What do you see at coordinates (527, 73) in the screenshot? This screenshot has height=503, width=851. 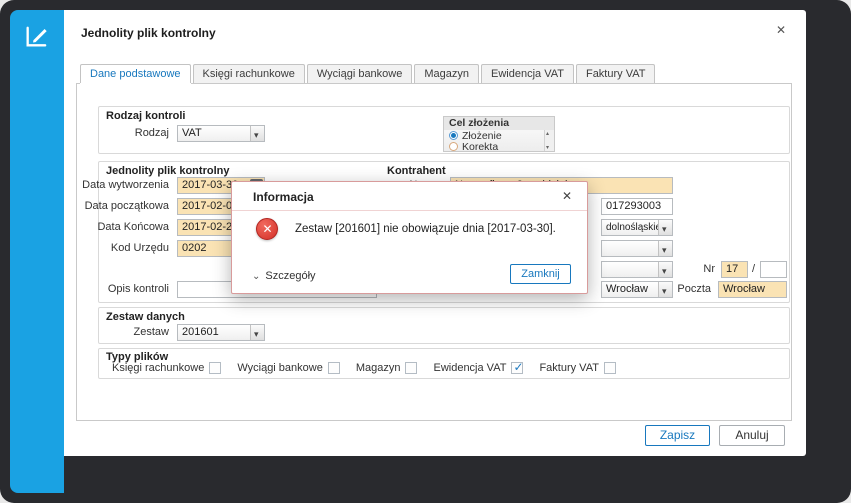 I see `tab-ewidencja-vat: Ewidencja VAT` at bounding box center [527, 73].